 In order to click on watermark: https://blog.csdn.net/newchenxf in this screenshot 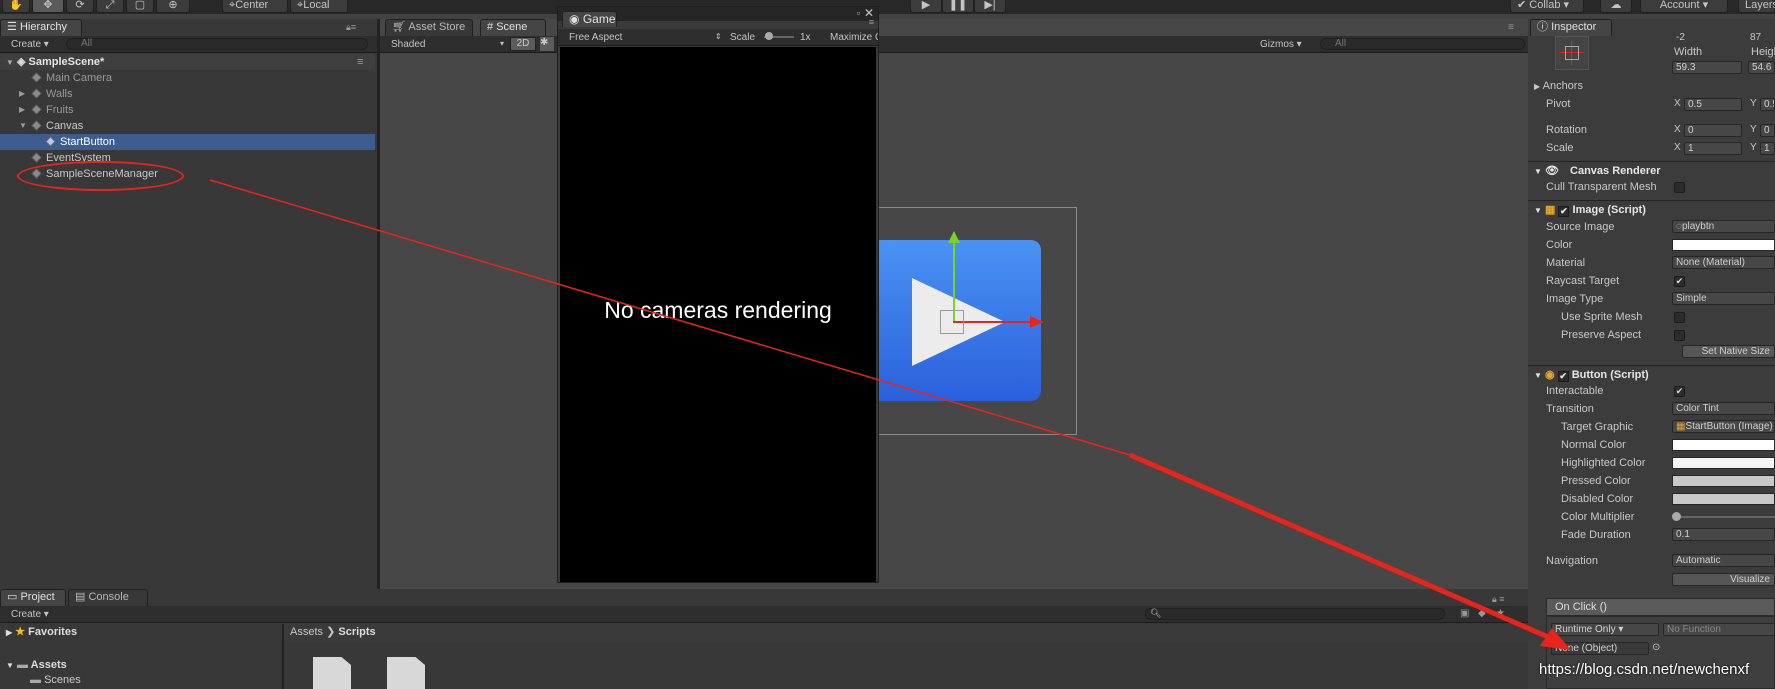, I will do `click(1644, 669)`.